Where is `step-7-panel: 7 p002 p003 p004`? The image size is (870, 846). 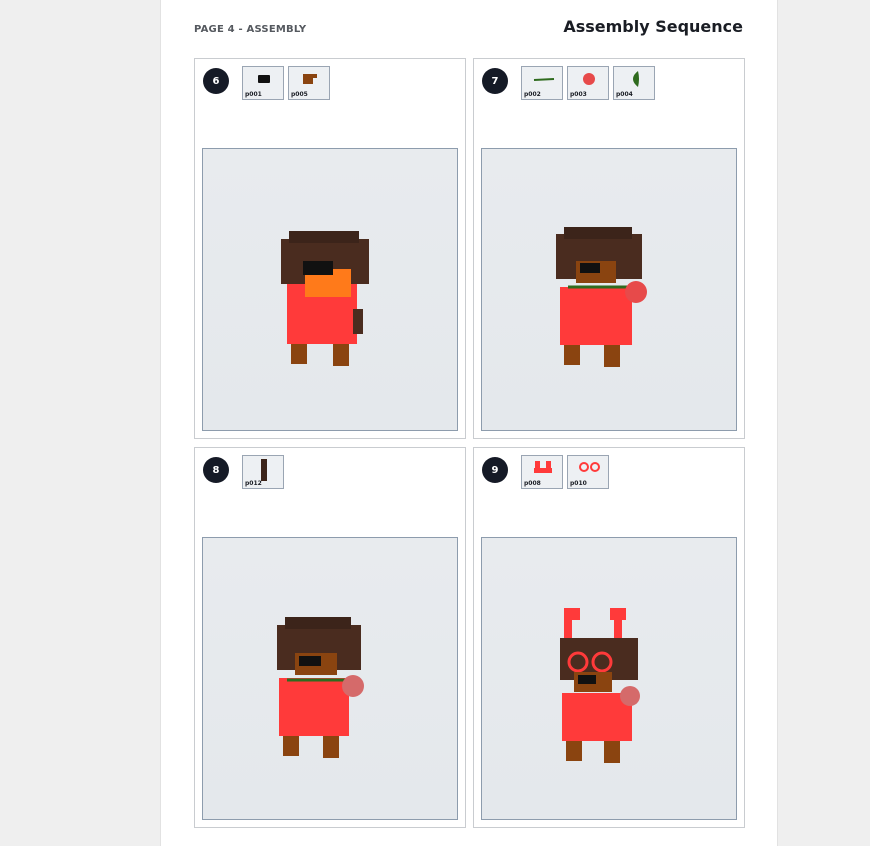 step-7-panel: 7 p002 p003 p004 is located at coordinates (609, 248).